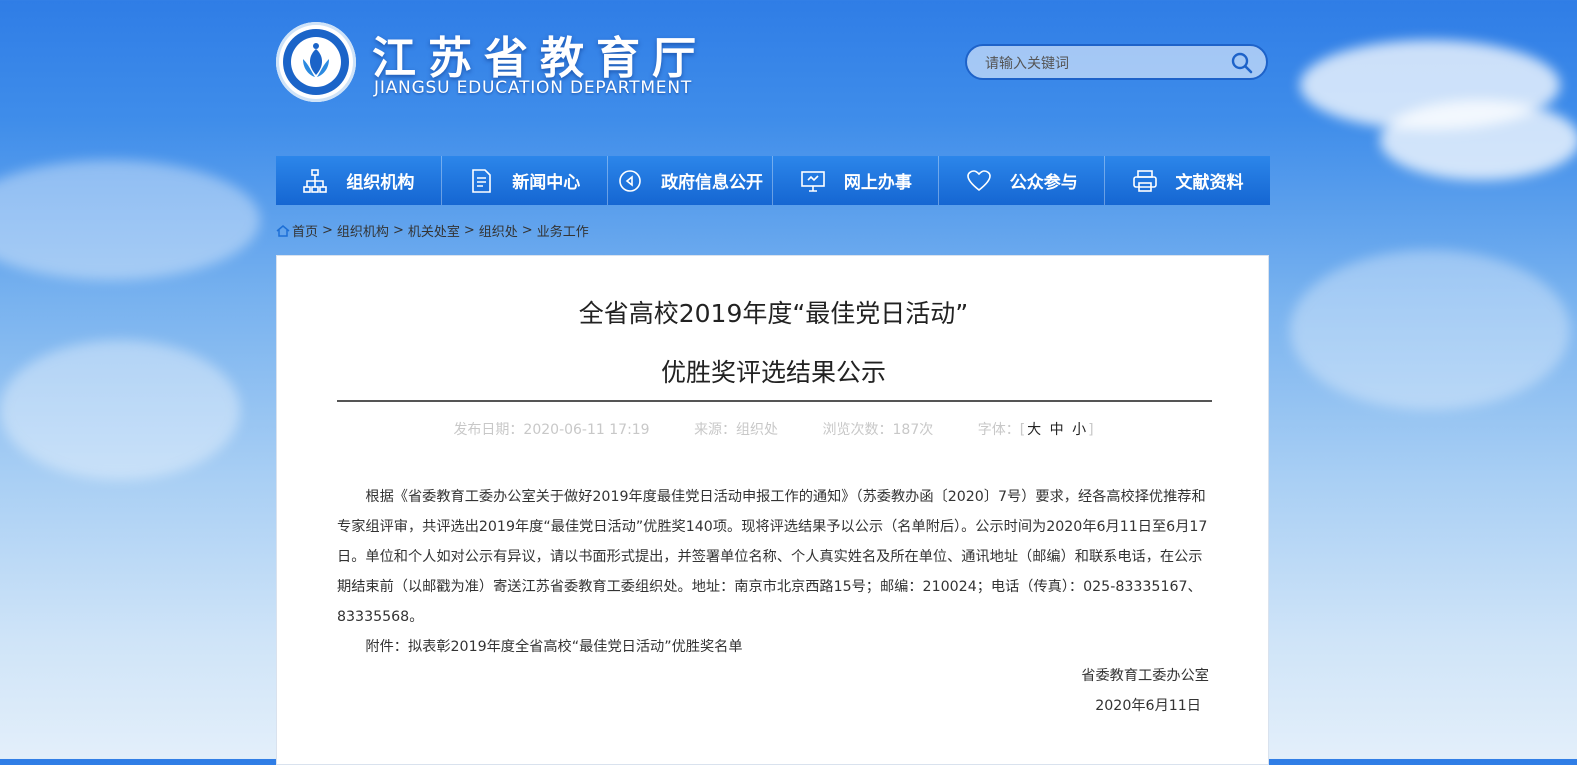 The width and height of the screenshot is (1577, 765). What do you see at coordinates (498, 230) in the screenshot?
I see `breadcrumb-org-dept: 组织处` at bounding box center [498, 230].